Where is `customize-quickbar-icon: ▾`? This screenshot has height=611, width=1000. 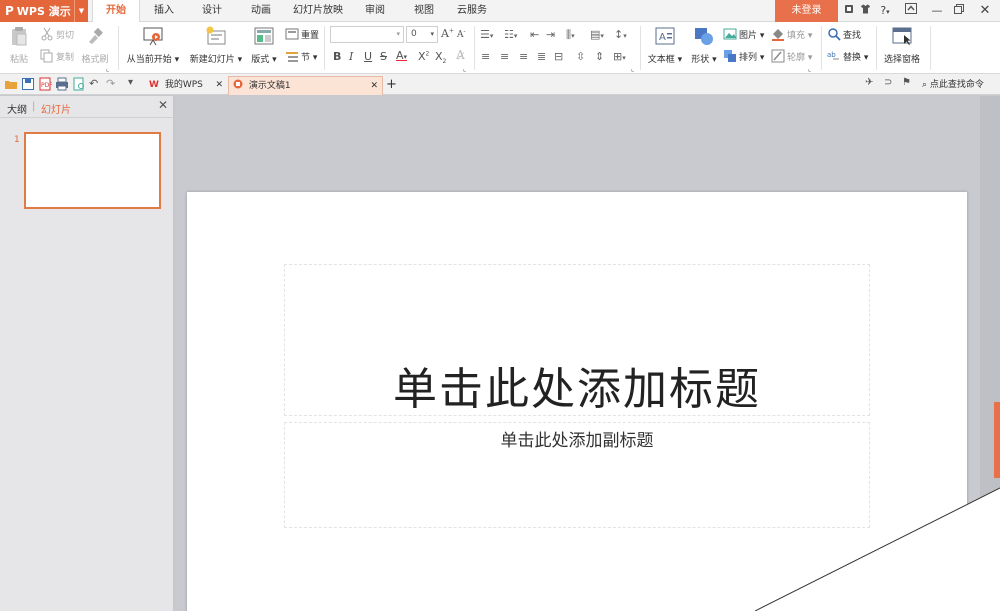
customize-quickbar-icon: ▾ is located at coordinates (135, 84).